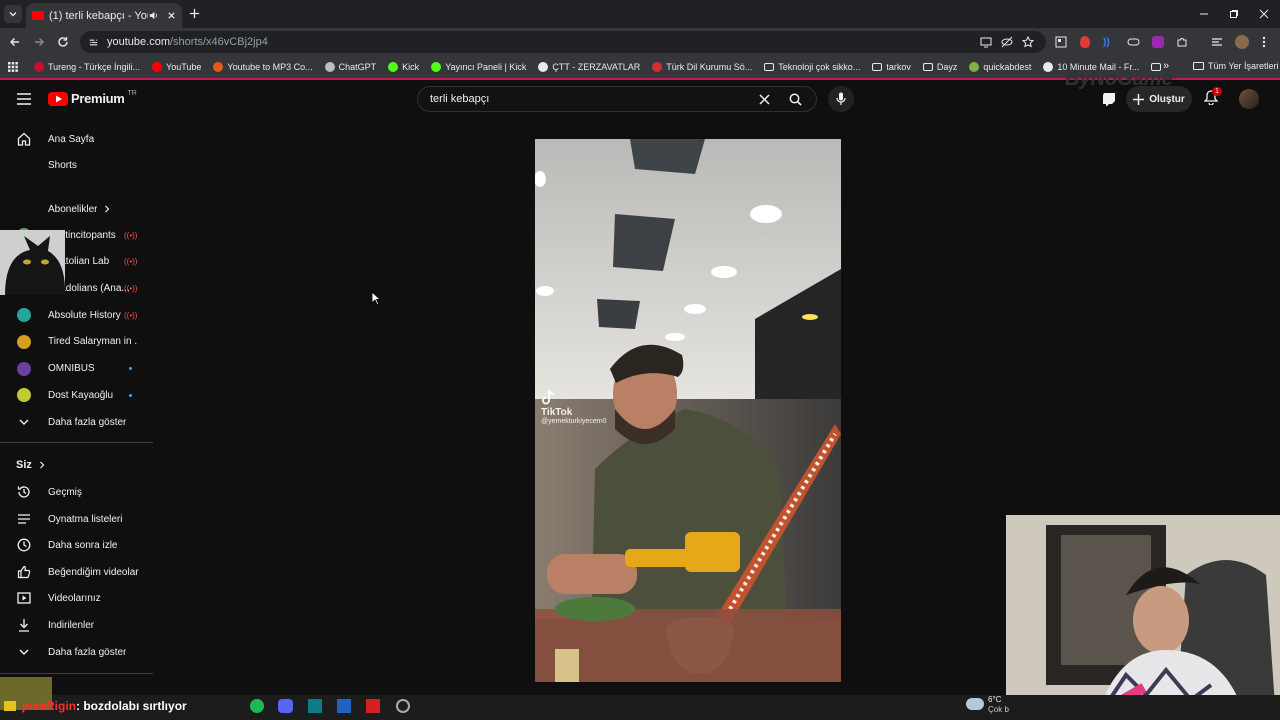 The image size is (1280, 720). I want to click on window-close-icon, so click(1264, 14).